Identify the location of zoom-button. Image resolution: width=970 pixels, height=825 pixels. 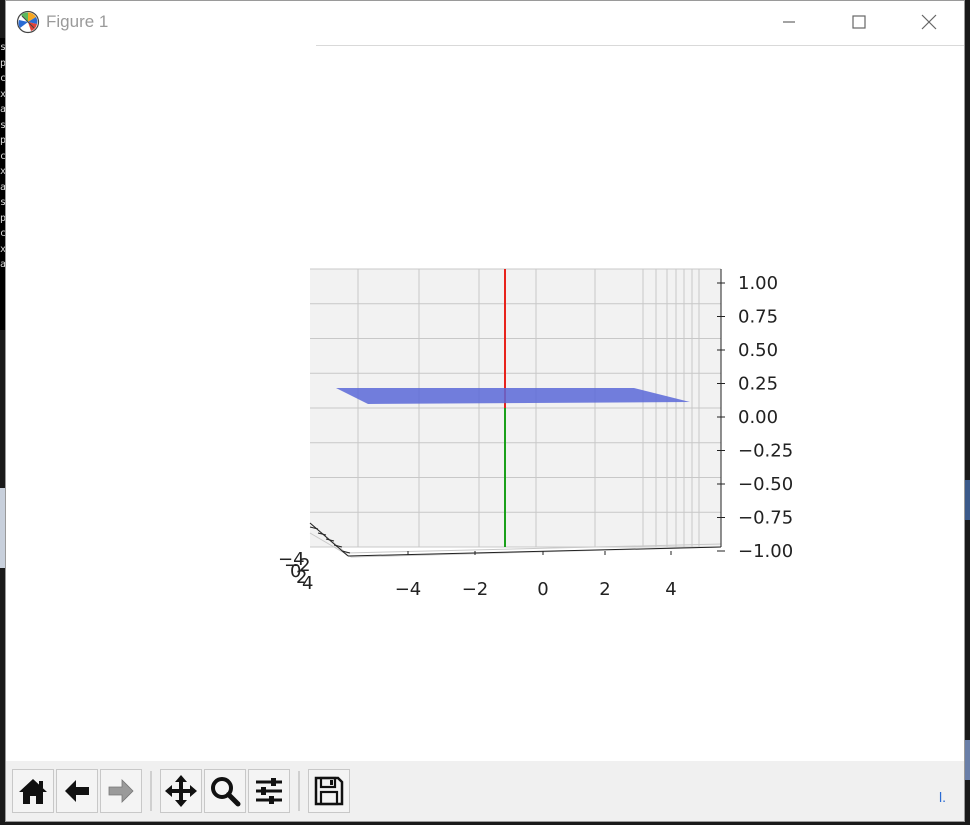
(225, 791).